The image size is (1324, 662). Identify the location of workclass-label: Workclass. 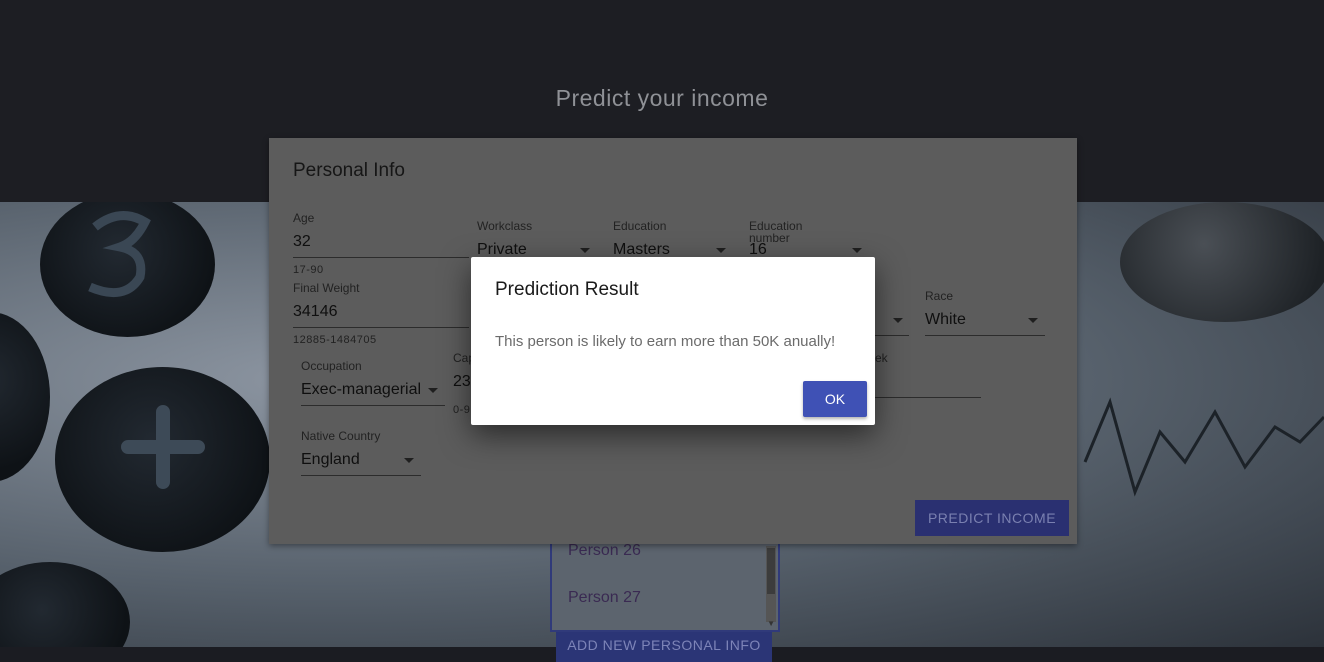
(505, 226).